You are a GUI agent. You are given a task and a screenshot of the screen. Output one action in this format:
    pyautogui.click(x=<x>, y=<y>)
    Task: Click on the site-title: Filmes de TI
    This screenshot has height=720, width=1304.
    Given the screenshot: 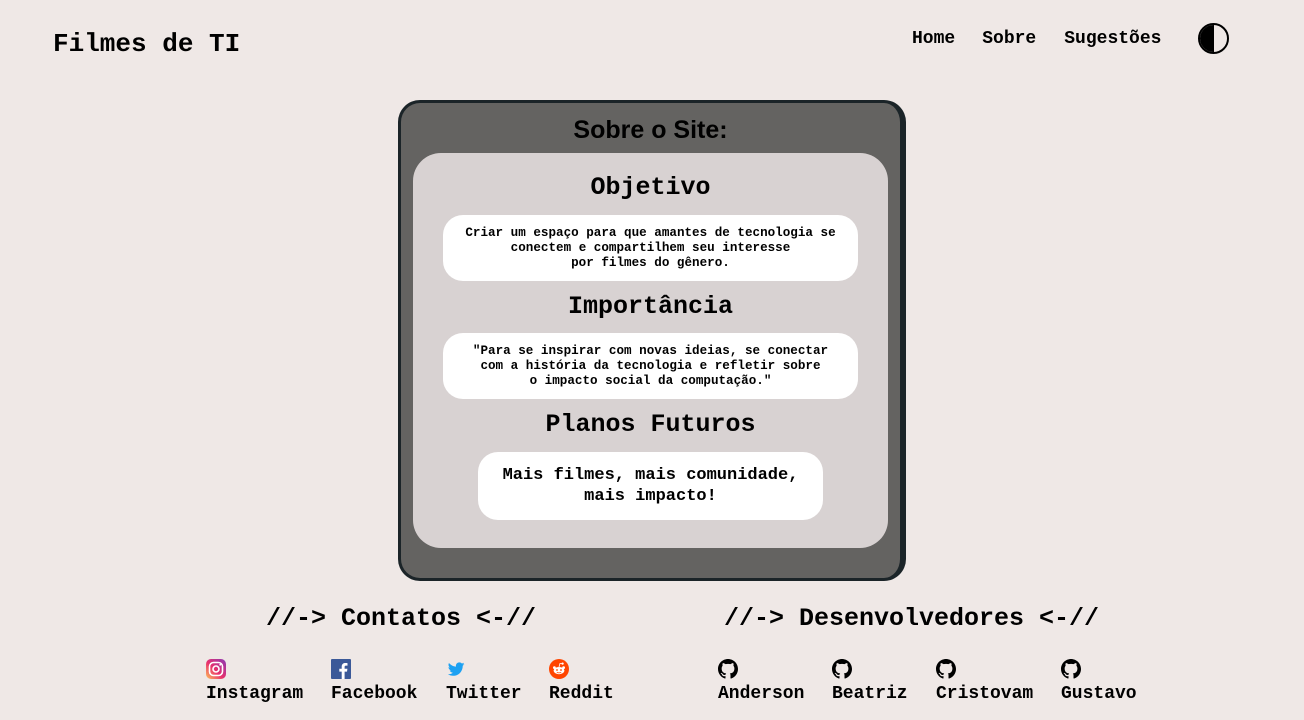 What is the action you would take?
    pyautogui.click(x=147, y=44)
    